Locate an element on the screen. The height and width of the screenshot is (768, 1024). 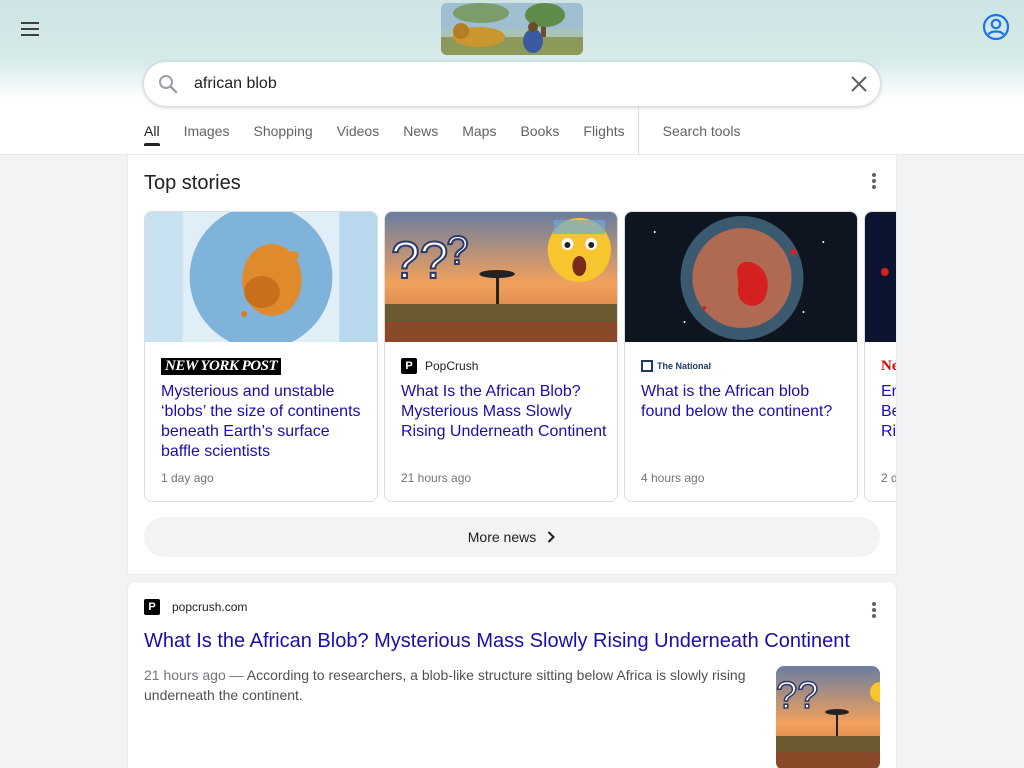
doodle-logo is located at coordinates (512, 29).